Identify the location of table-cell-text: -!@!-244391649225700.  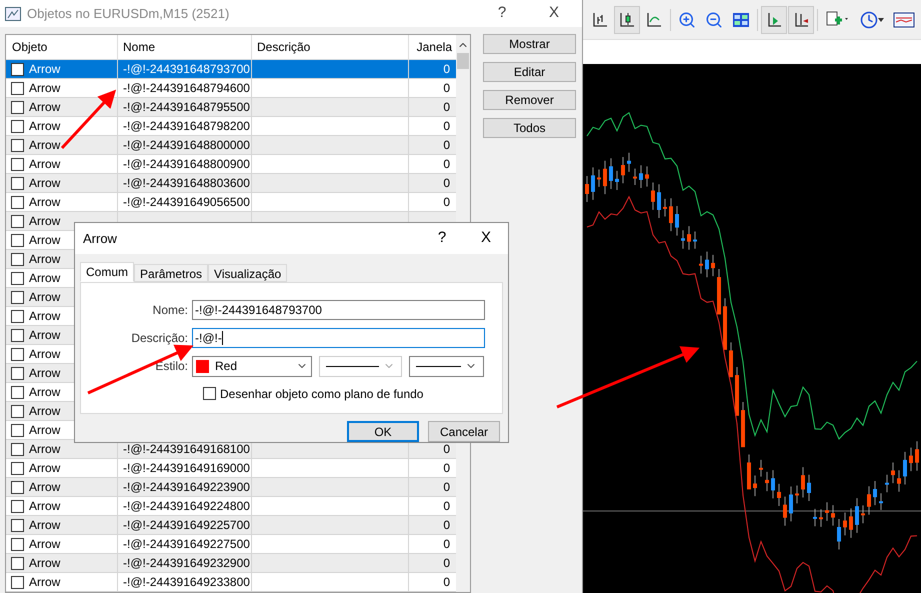
(186, 525).